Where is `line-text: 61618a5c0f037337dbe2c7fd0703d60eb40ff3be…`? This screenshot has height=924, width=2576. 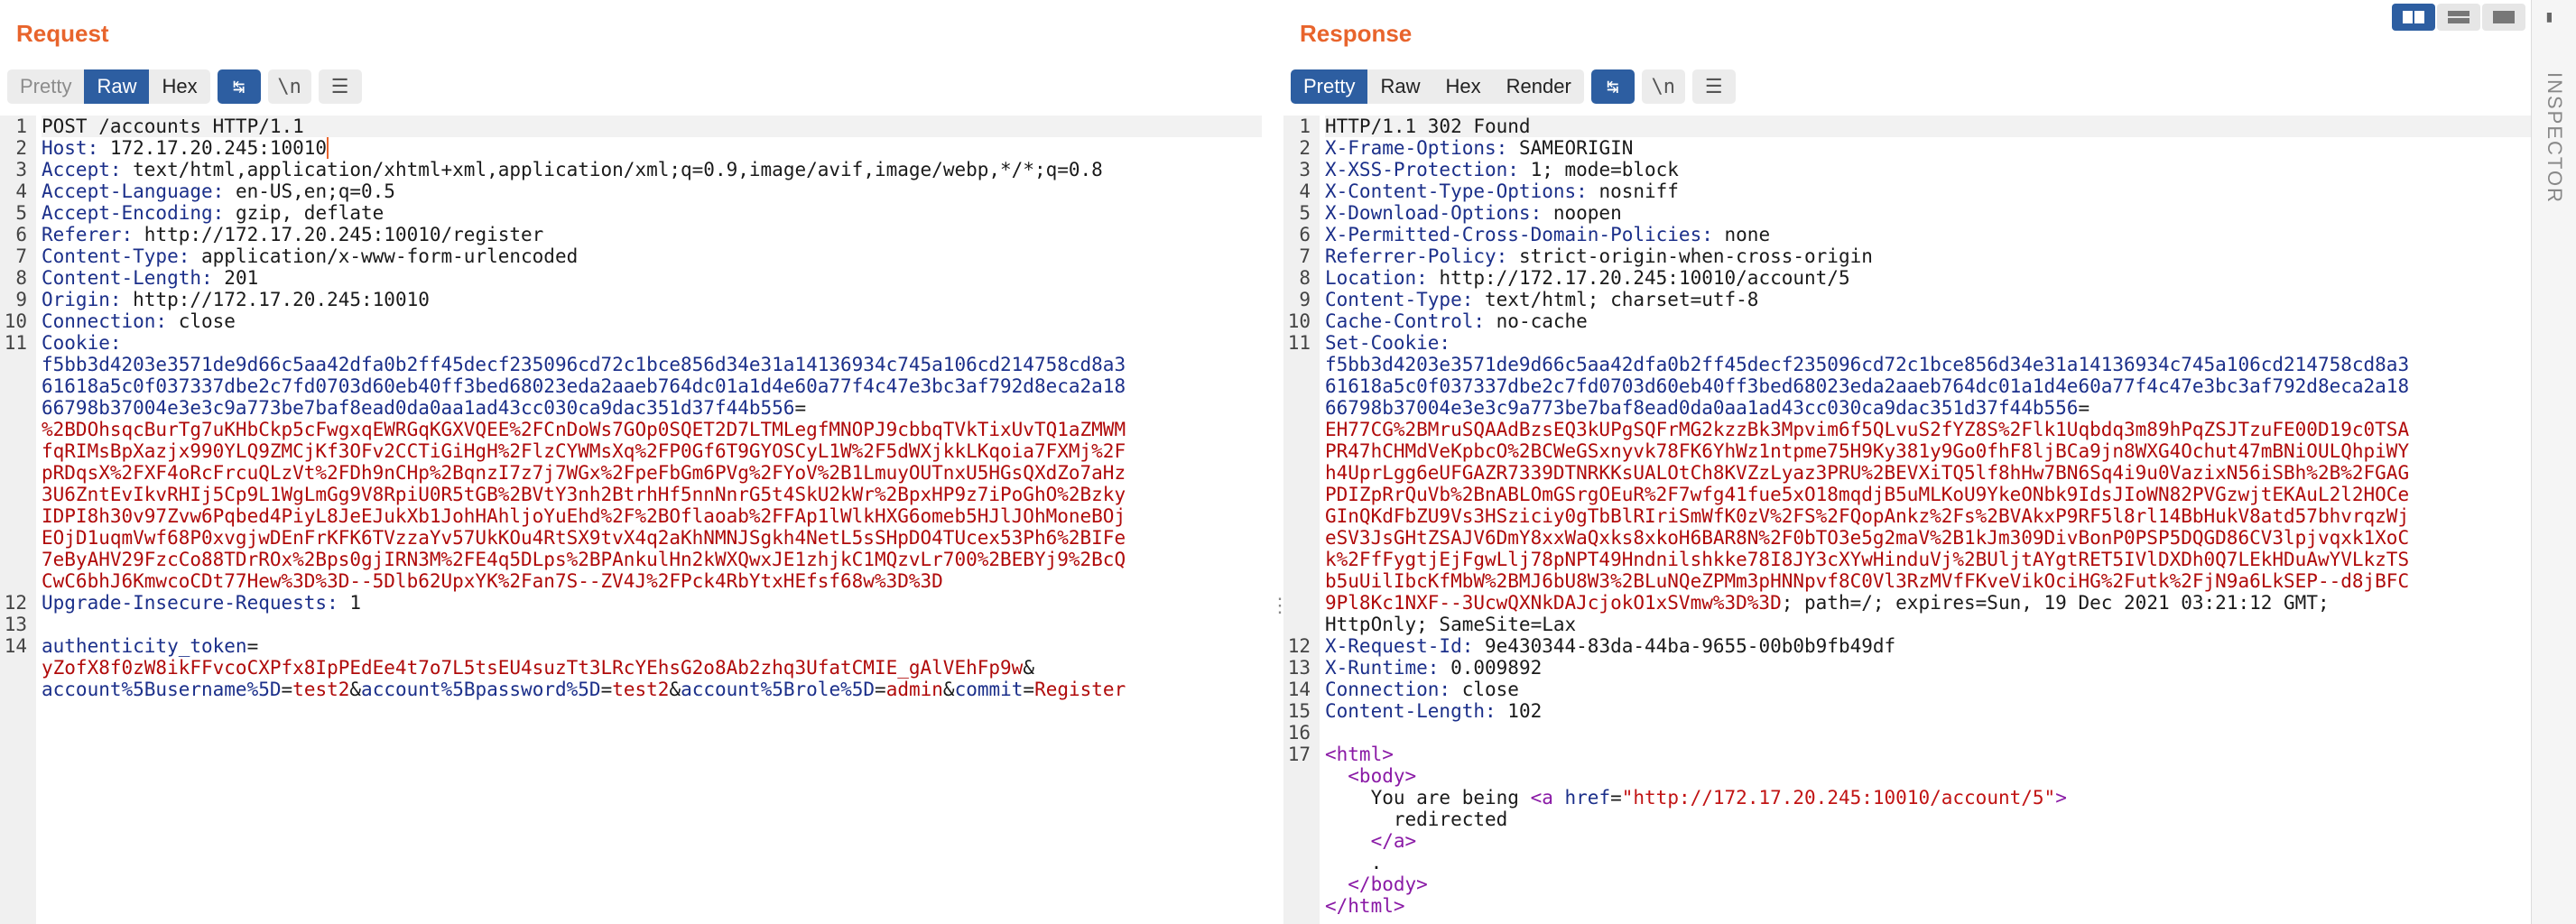
line-text: 61618a5c0f037337dbe2c7fd0703d60eb40ff3be… is located at coordinates (652, 386).